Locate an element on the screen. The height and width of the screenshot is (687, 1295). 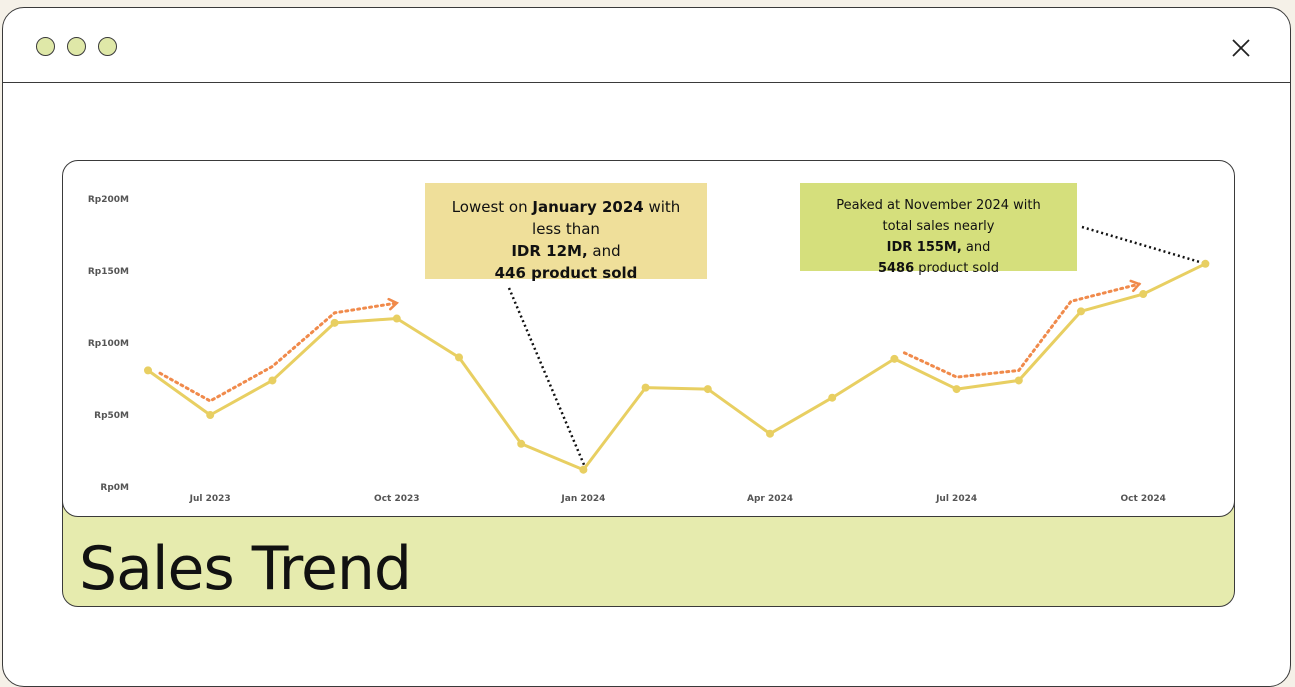
annotation-connector-lowest is located at coordinates (546, 377).